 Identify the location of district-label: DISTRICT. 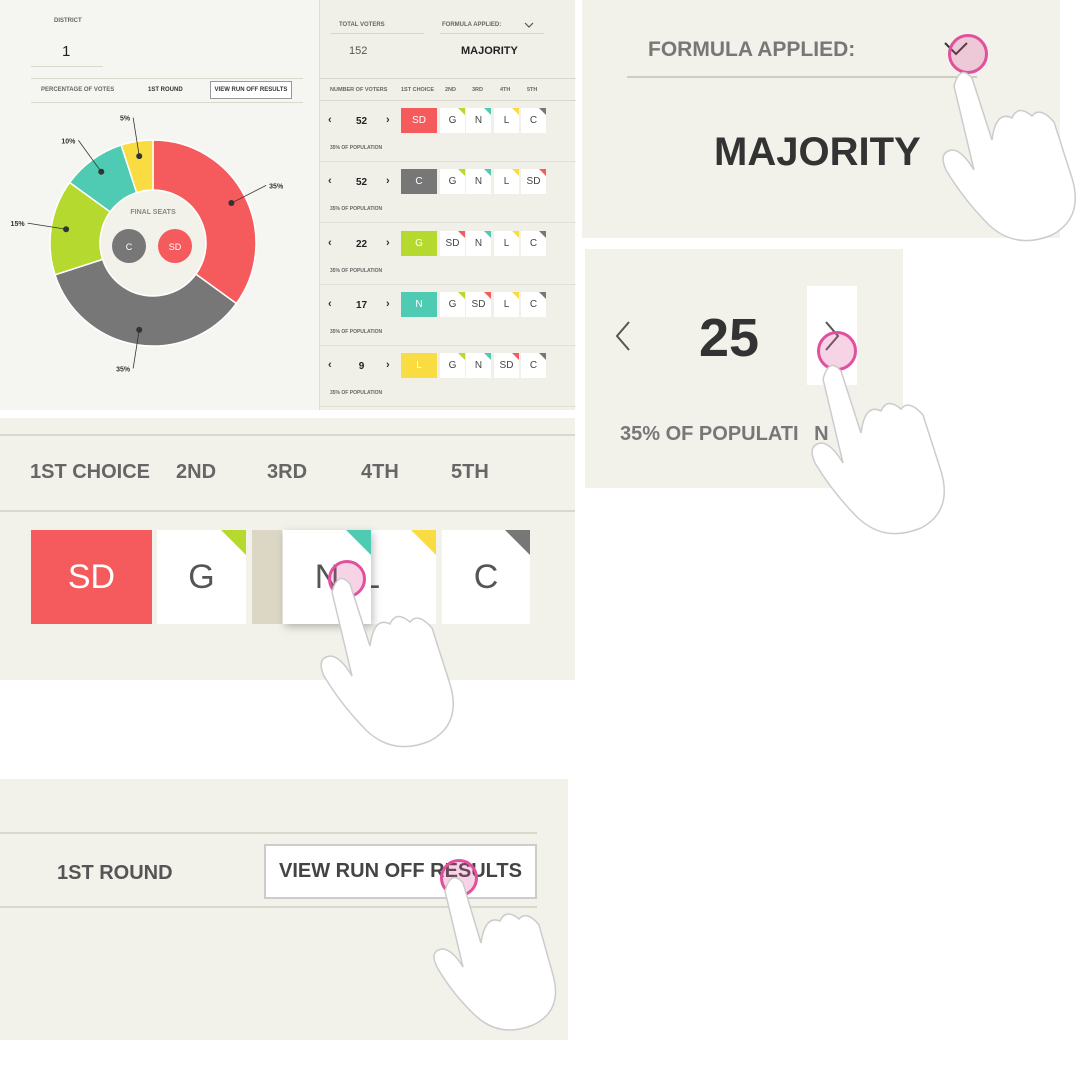
(68, 21).